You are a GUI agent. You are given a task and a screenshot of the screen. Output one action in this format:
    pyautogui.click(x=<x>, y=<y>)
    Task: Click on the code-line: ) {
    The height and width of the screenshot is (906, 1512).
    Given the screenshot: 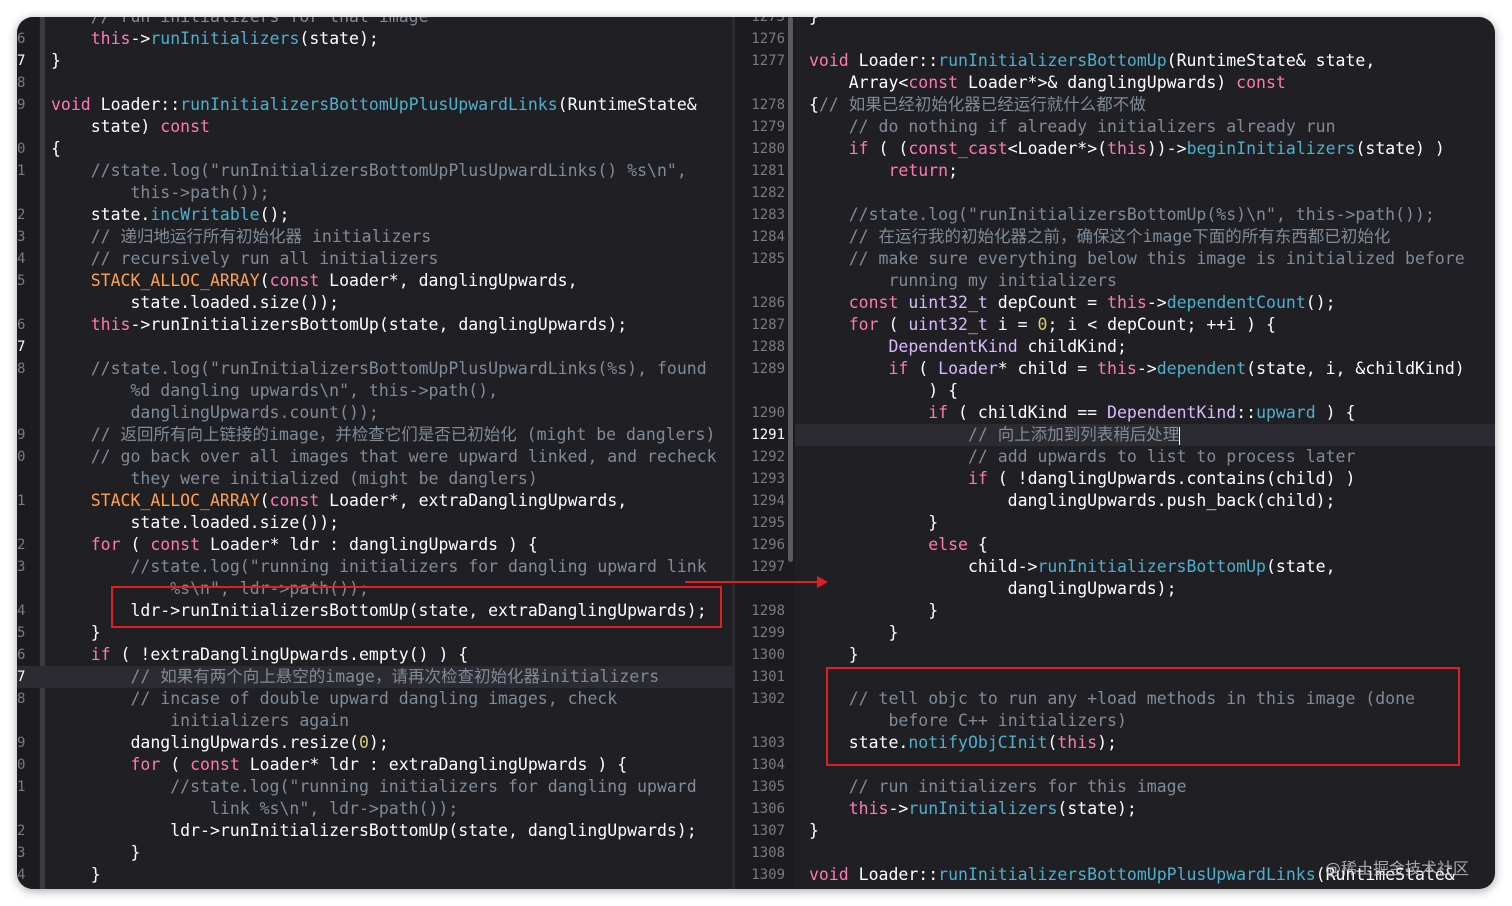 What is the action you would take?
    pyautogui.click(x=883, y=391)
    